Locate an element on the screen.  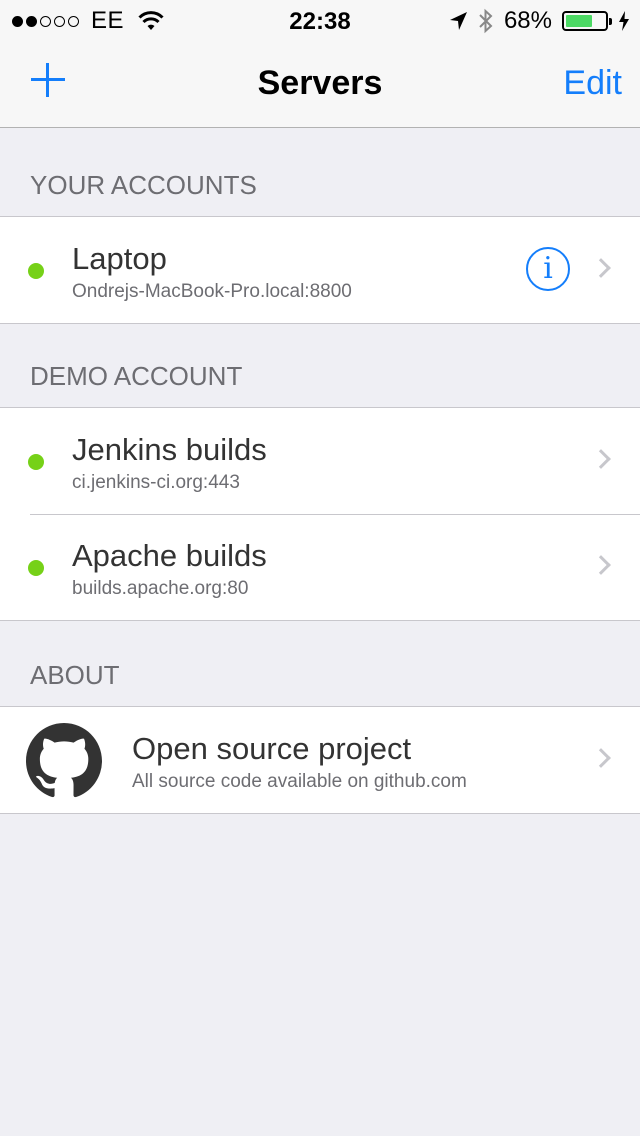
github-icon is located at coordinates (64, 760).